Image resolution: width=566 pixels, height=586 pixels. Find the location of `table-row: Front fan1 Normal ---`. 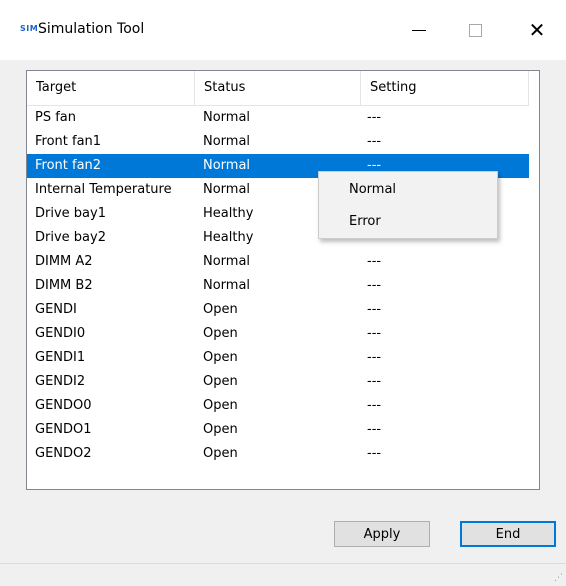

table-row: Front fan1 Normal --- is located at coordinates (278, 142).